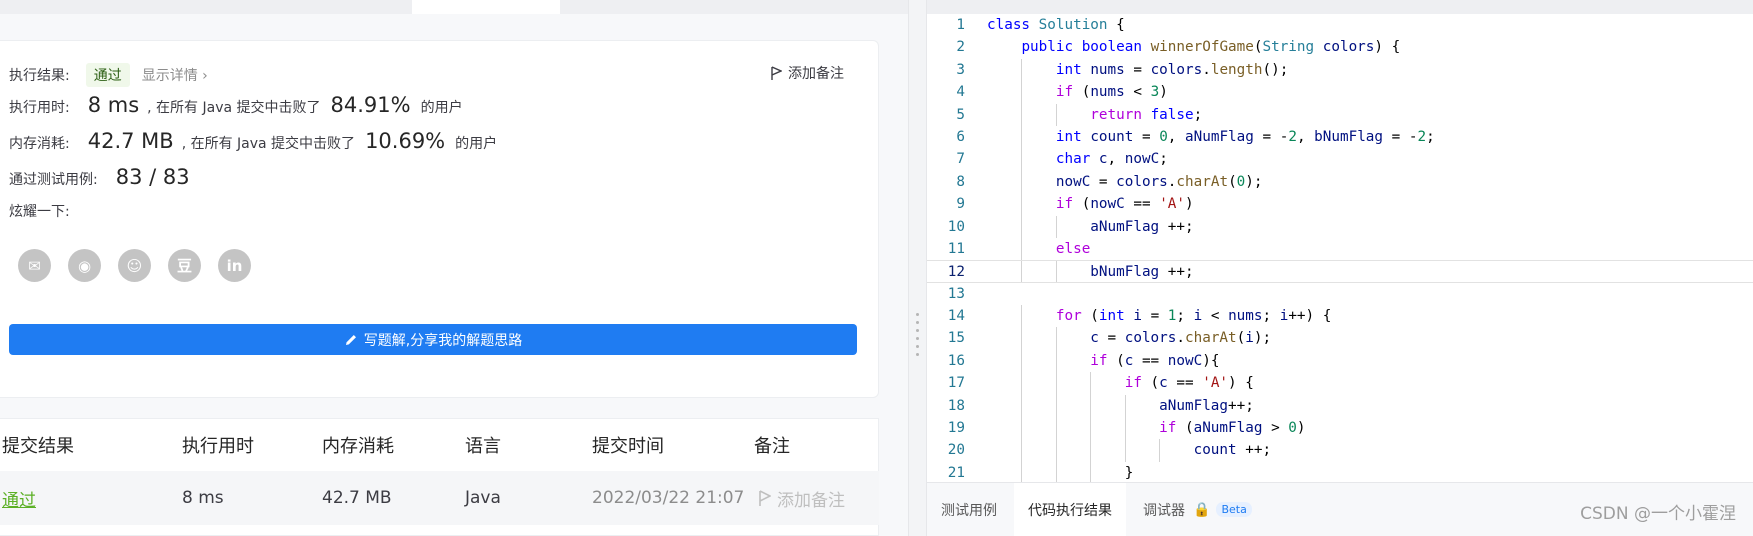 This screenshot has width=1753, height=536. What do you see at coordinates (956, 472) in the screenshot?
I see `line-number: 21` at bounding box center [956, 472].